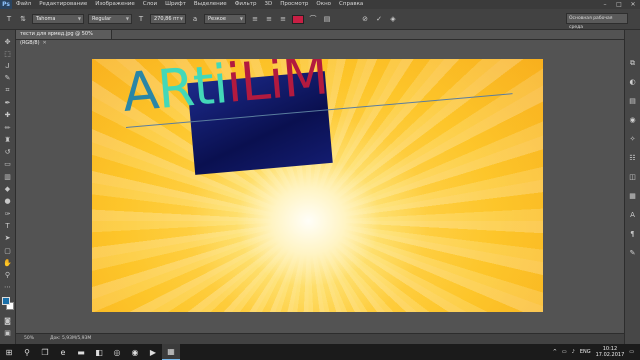 The image size is (640, 360). Describe the element at coordinates (141, 19) in the screenshot. I see `font-size-icon: T` at that location.